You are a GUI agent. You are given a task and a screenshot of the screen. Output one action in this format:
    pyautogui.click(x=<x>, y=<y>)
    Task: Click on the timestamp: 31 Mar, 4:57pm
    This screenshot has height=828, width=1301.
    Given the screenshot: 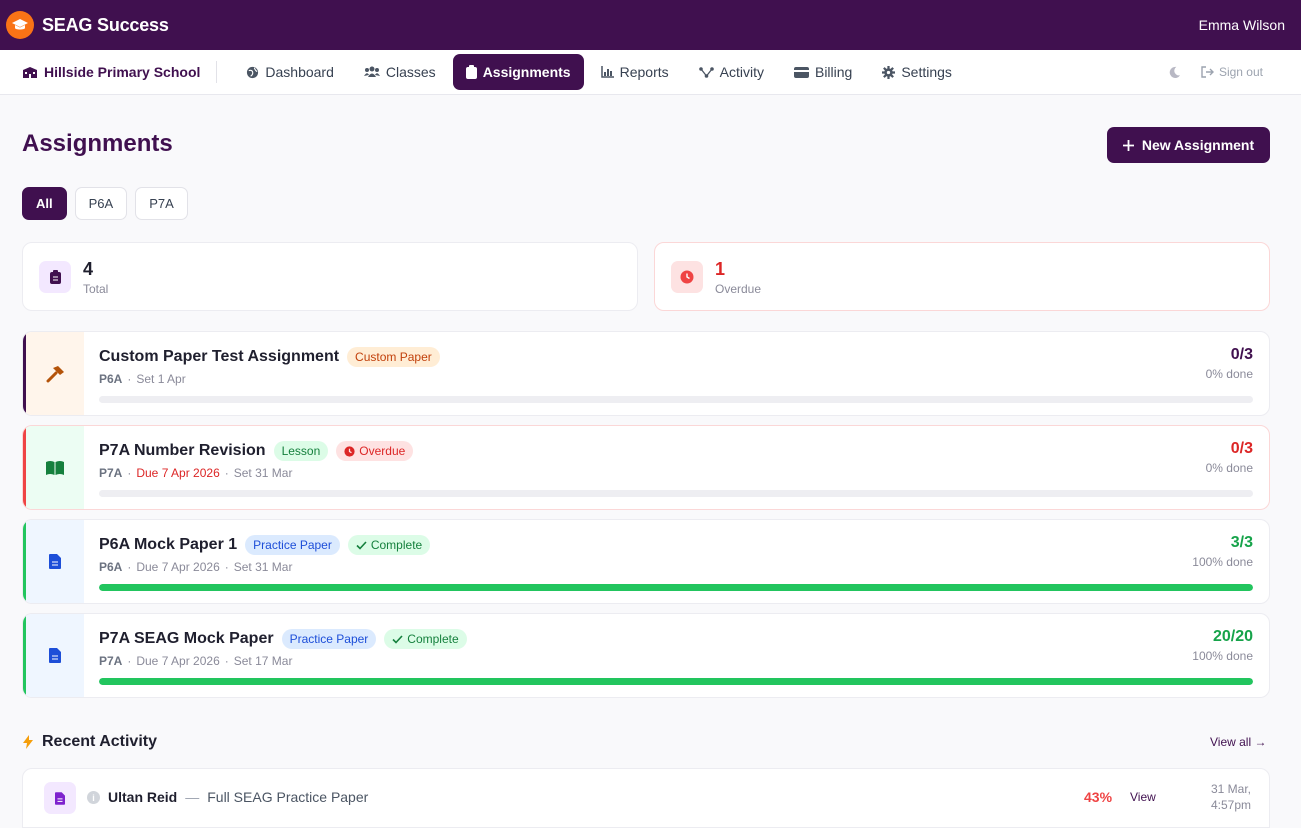 What is the action you would take?
    pyautogui.click(x=1230, y=797)
    